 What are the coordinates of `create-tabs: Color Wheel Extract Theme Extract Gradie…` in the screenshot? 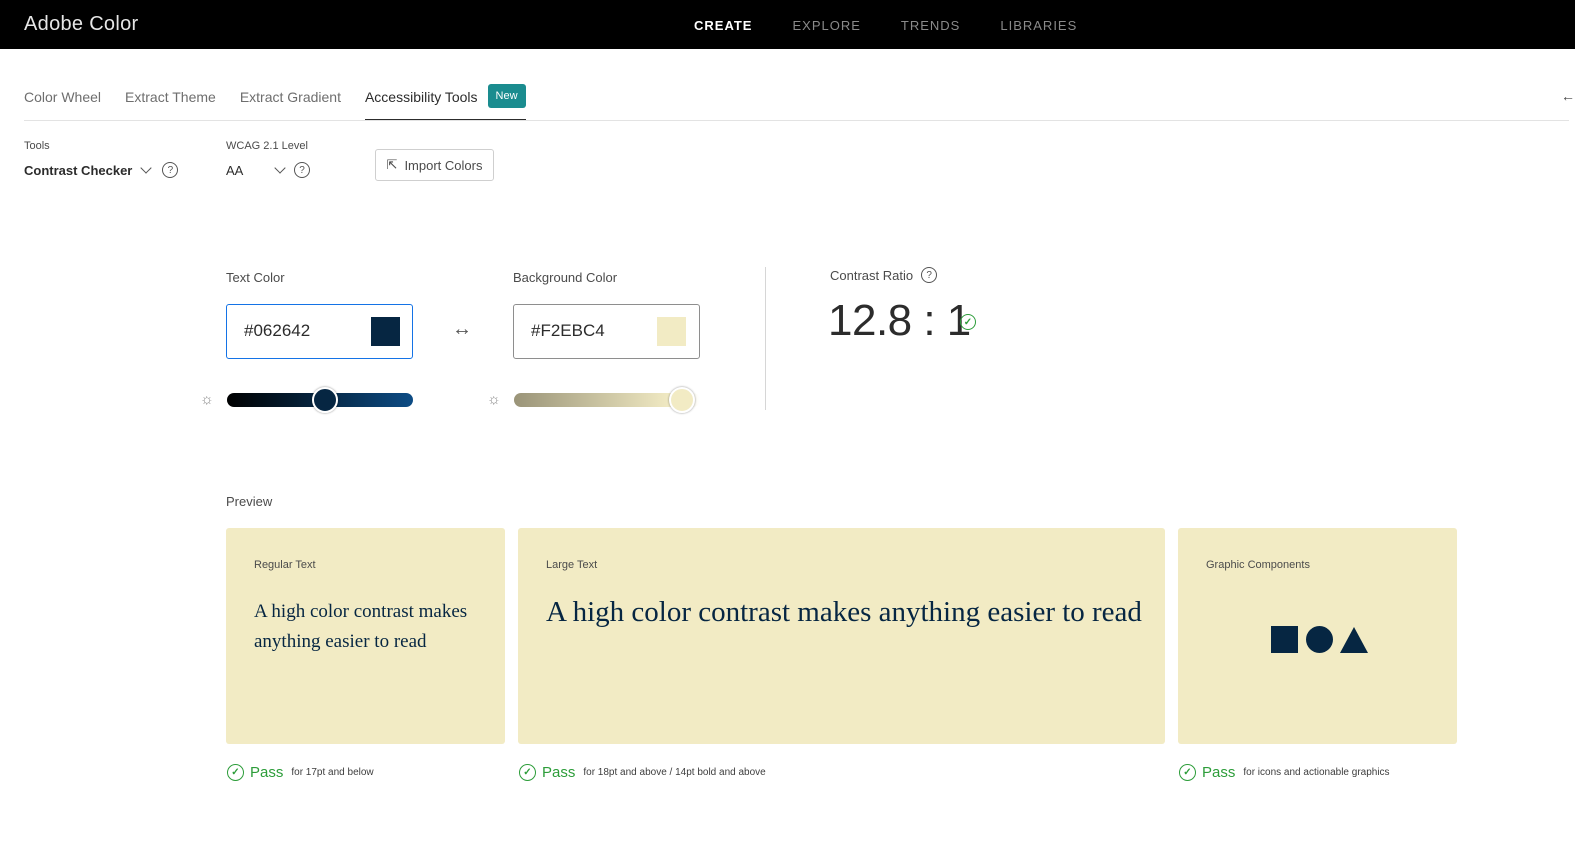 It's located at (275, 102).